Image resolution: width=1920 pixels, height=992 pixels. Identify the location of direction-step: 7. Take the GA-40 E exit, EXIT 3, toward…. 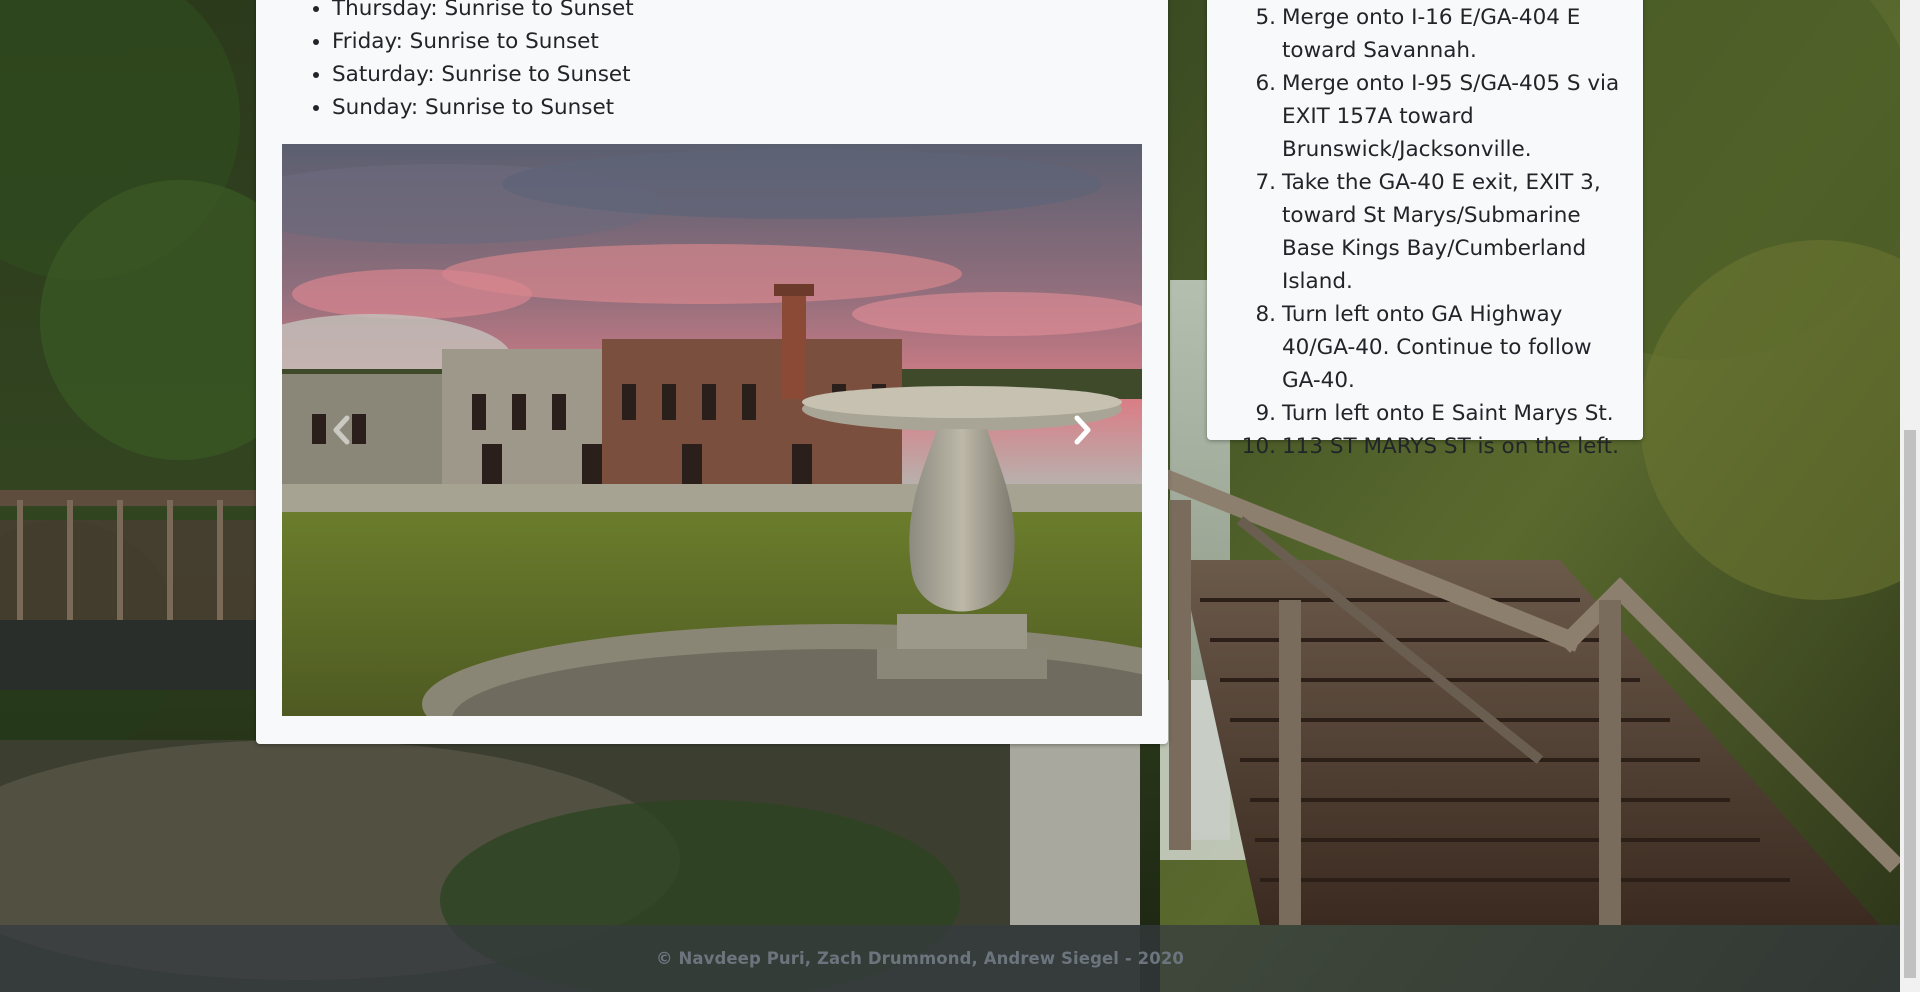
(1441, 232).